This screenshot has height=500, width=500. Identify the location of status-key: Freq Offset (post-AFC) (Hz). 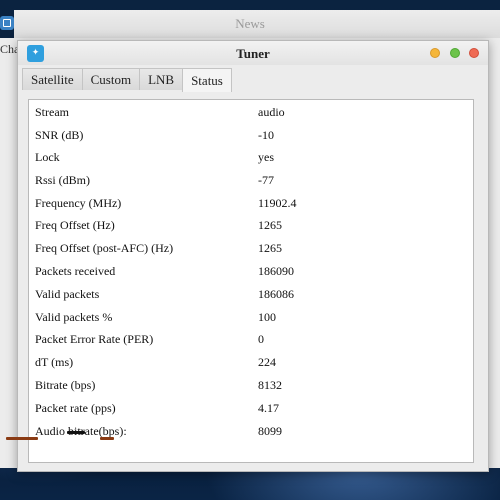
(104, 248).